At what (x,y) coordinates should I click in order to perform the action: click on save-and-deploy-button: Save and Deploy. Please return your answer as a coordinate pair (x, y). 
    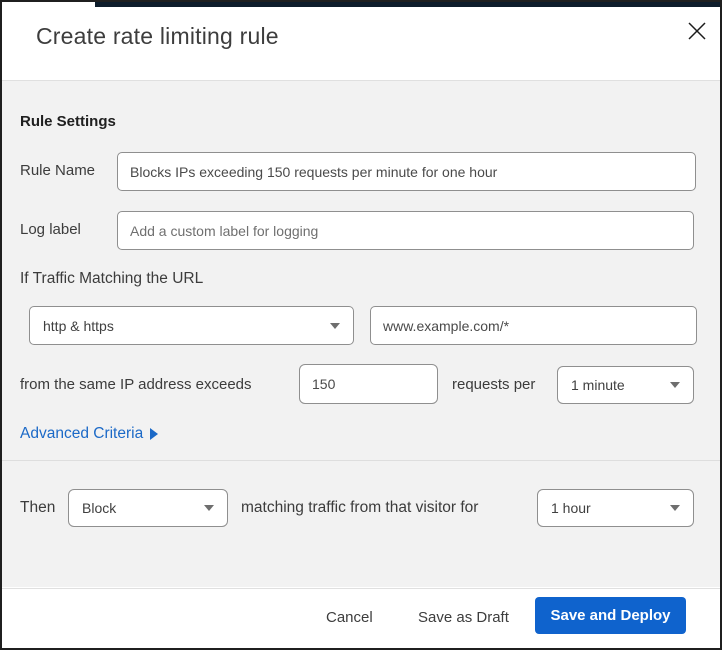
    Looking at the image, I should click on (610, 615).